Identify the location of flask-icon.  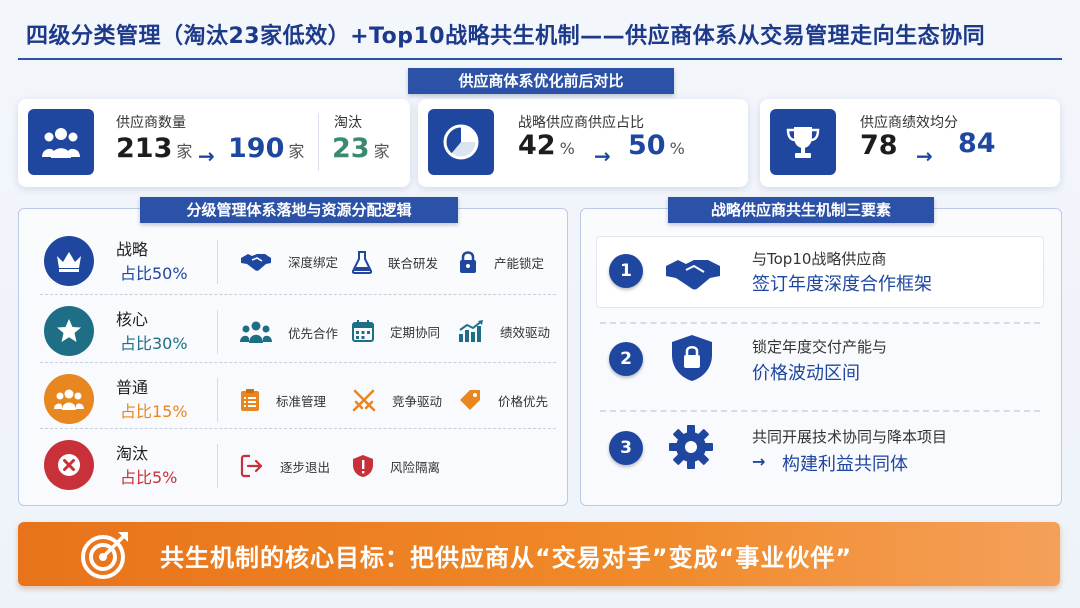
(366, 262).